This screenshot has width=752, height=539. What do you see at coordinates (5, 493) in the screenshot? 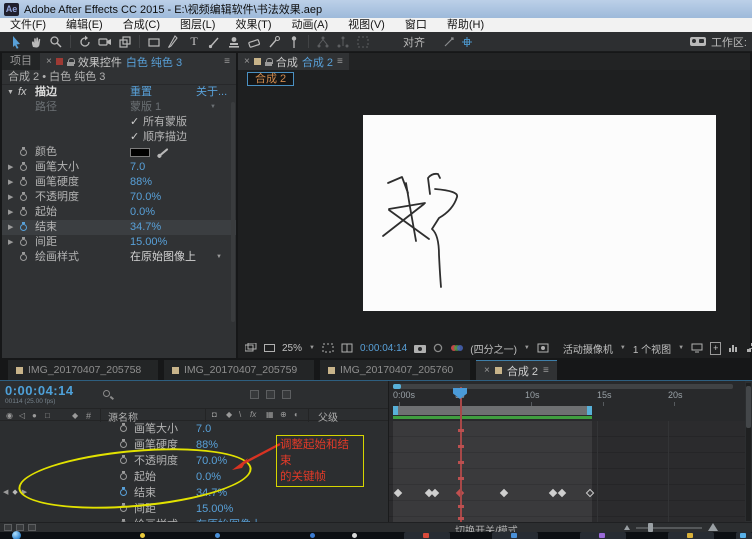
I see `prev-keyframe-icon: ◀` at bounding box center [5, 493].